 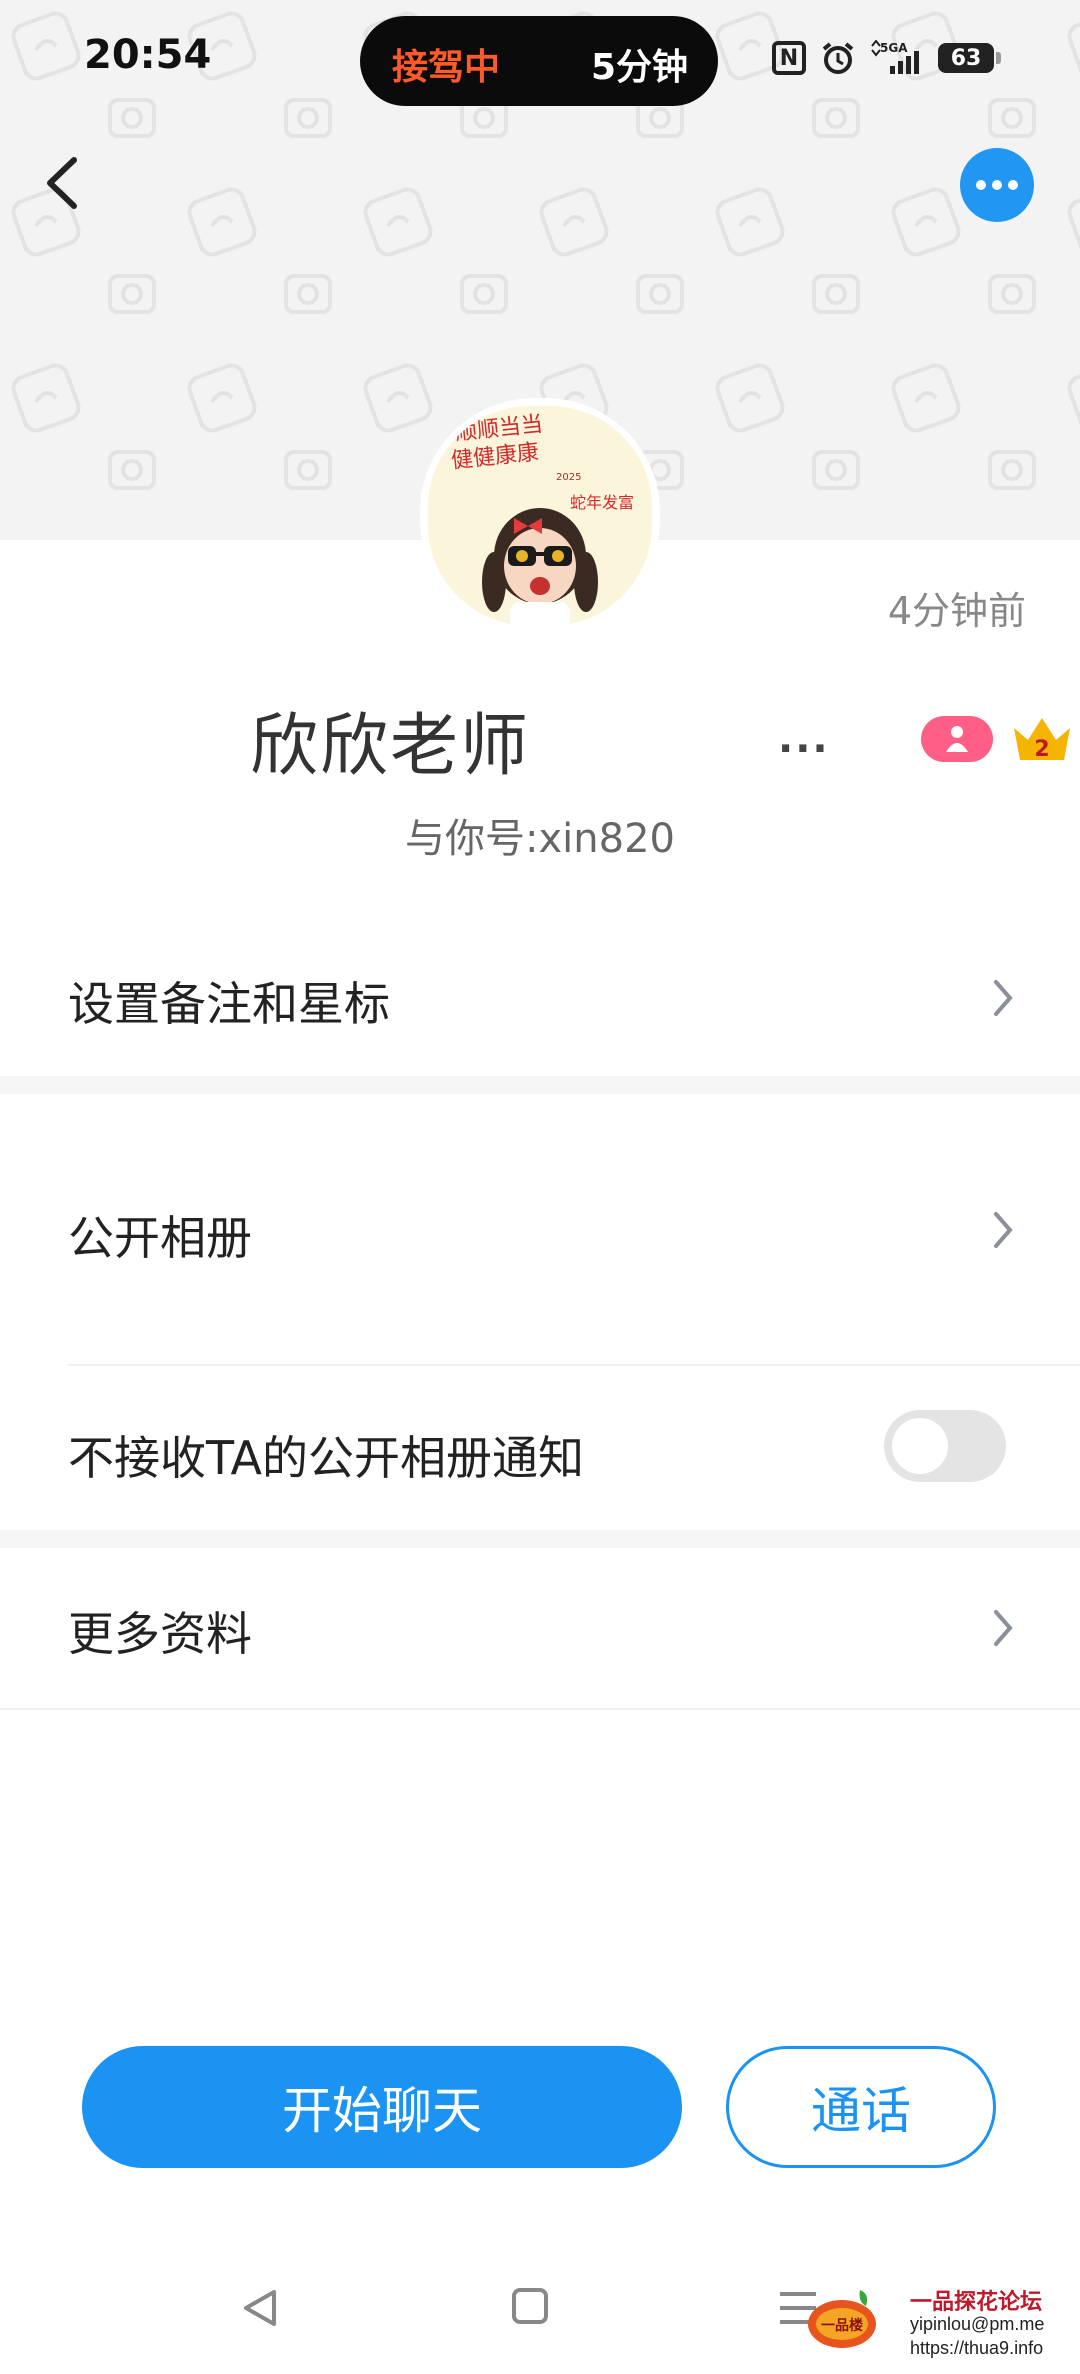 I want to click on avatar: 顺顺当当 健健康康 2025 蛇年发富, so click(x=540, y=516).